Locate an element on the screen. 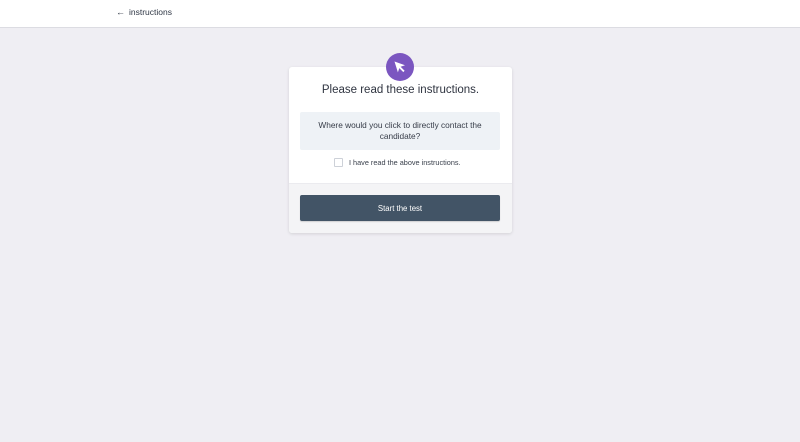  back-arrow-icon: ← is located at coordinates (120, 11).